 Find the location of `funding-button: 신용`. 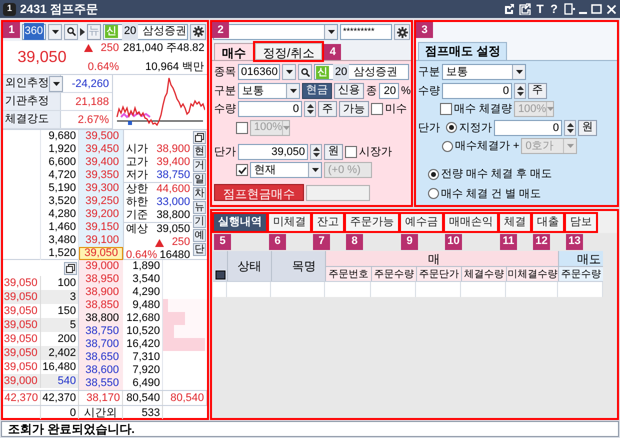

funding-button: 신용 is located at coordinates (349, 90).